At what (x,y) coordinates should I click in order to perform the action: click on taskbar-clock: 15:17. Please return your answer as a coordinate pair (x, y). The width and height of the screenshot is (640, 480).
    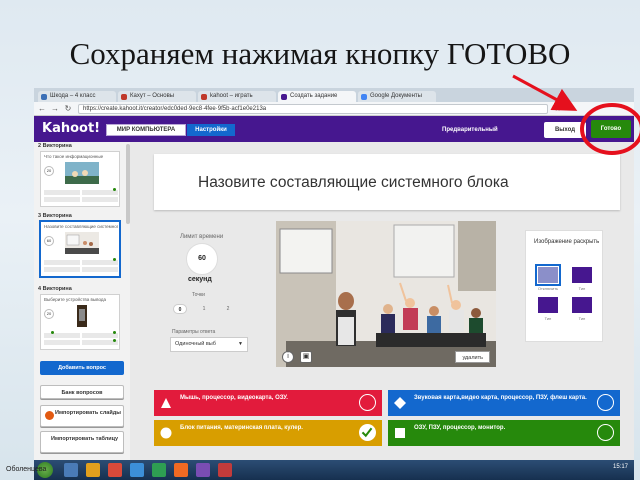
    Looking at the image, I should click on (620, 467).